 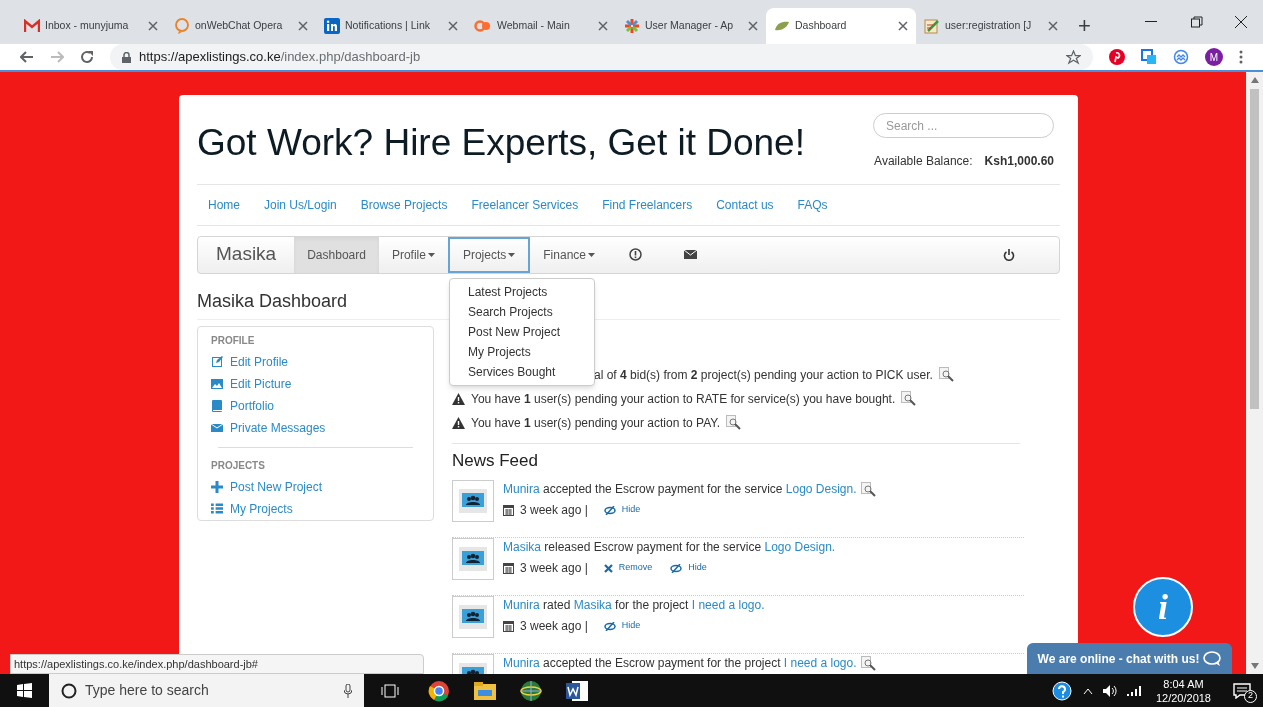 What do you see at coordinates (217, 383) in the screenshot?
I see `picture-icon` at bounding box center [217, 383].